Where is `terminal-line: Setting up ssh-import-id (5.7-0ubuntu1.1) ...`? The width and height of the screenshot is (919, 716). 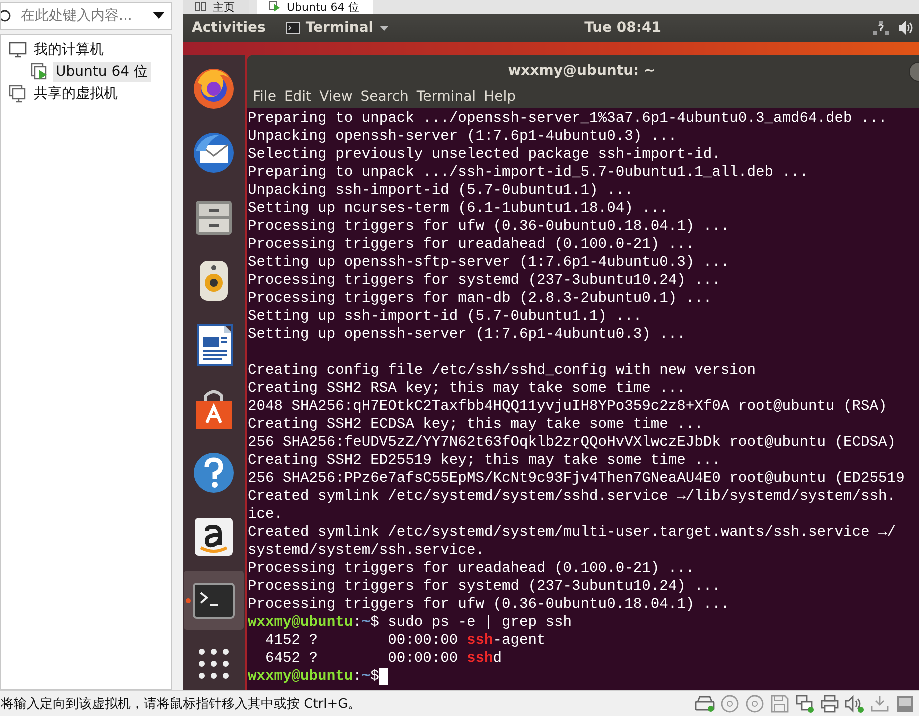 terminal-line: Setting up ssh-import-id (5.7-0ubuntu1.1) ... is located at coordinates (446, 317).